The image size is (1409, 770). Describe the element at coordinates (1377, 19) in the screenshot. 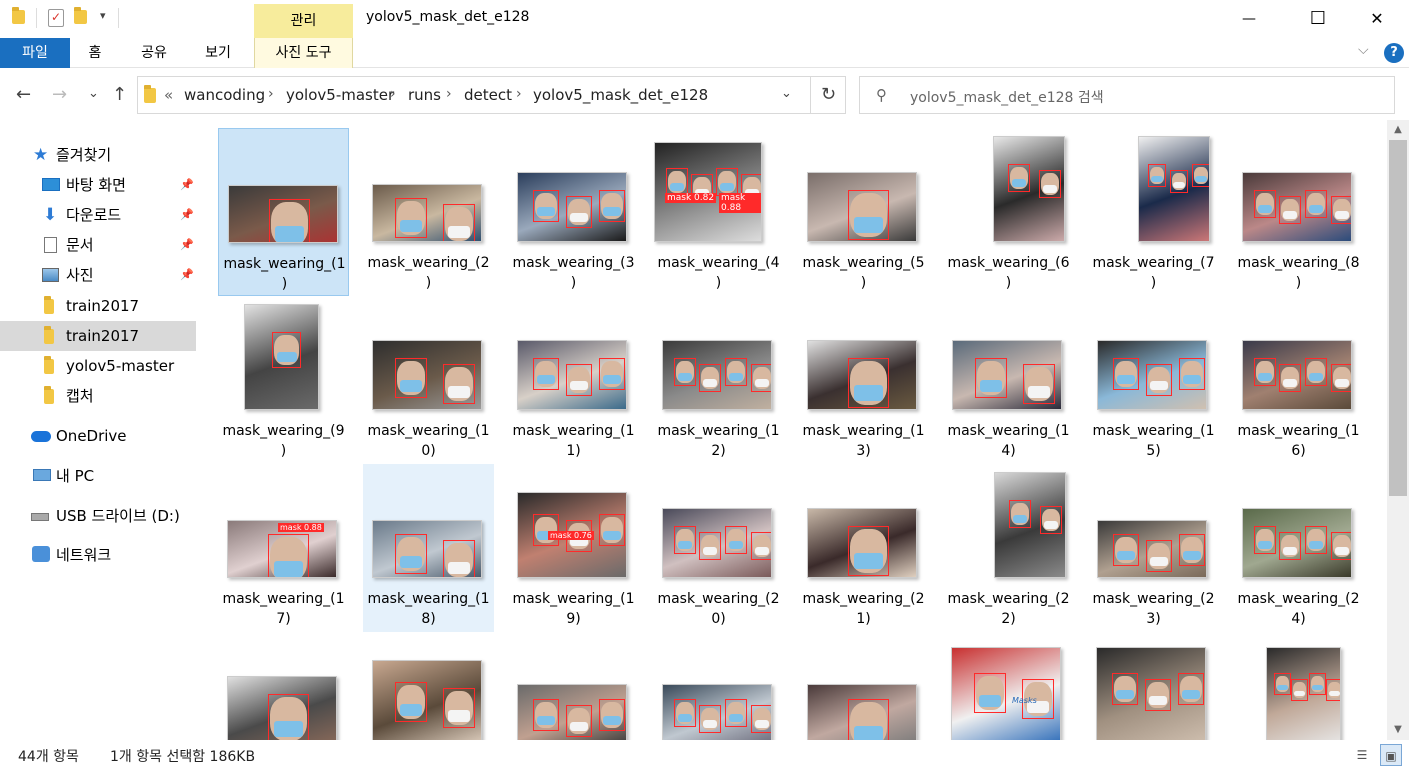

I see `close-button: ✕` at that location.